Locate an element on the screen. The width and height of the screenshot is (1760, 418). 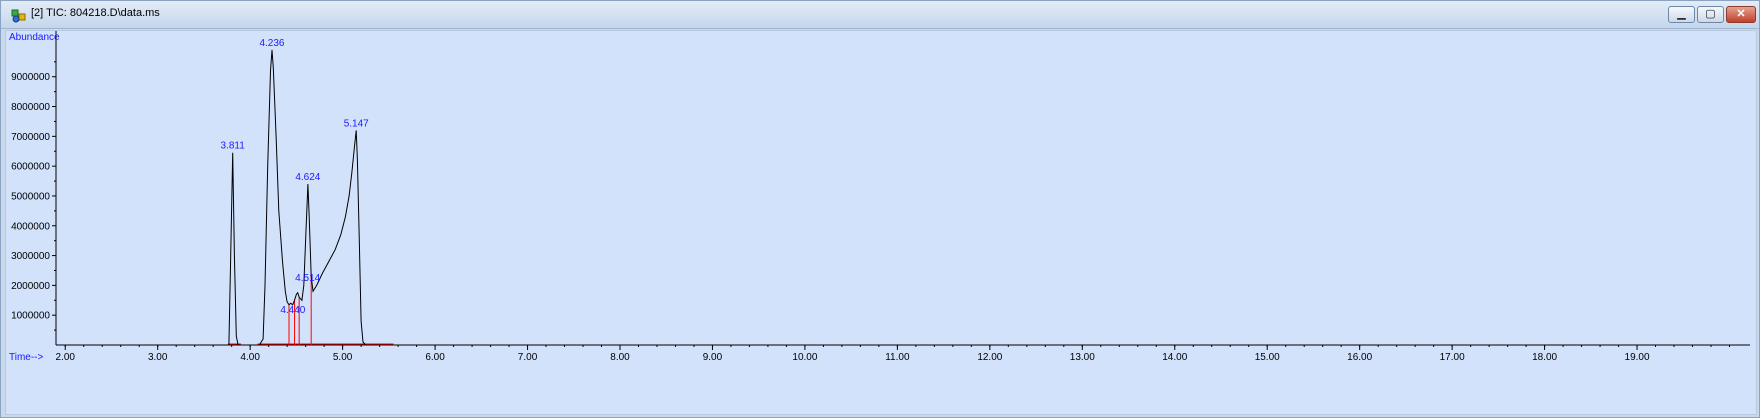
title-bar: [2] TIC: 804218.D\data.ms ▁ ▢ ✕ is located at coordinates (880, 15).